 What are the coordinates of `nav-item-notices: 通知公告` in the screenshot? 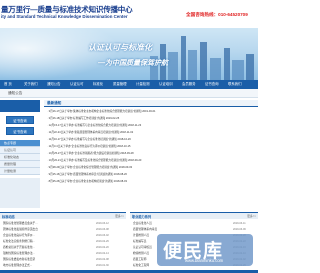 It's located at (54, 84).